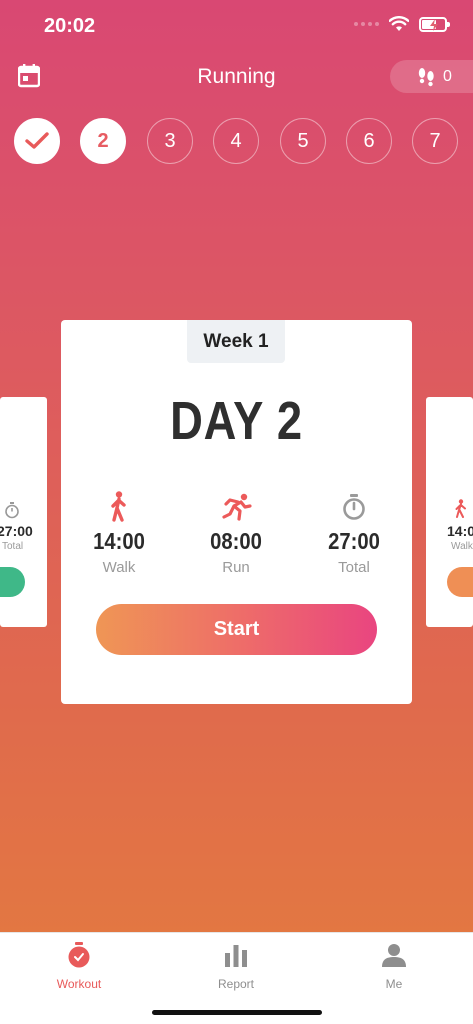 The width and height of the screenshot is (473, 1024). I want to click on nav-tab-workout: Workout, so click(79, 966).